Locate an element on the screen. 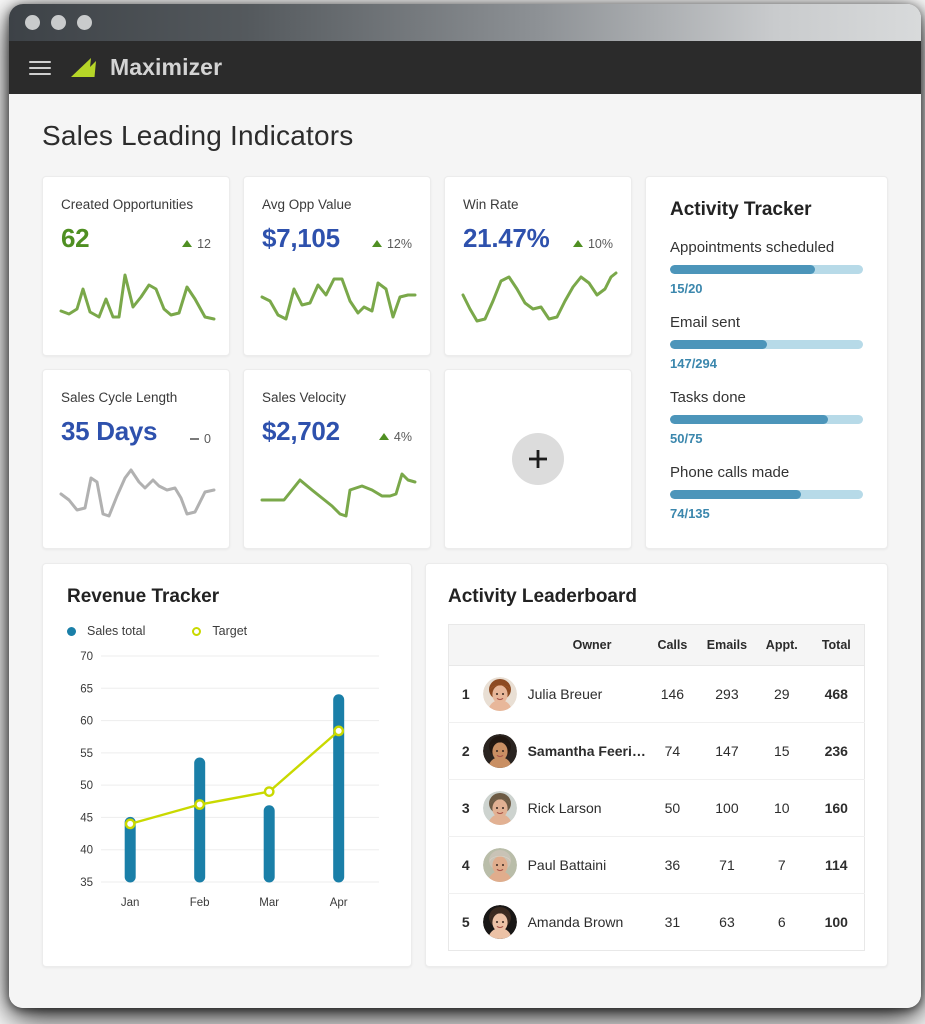 The height and width of the screenshot is (1024, 925). tracker-item-email-sent: Email sent 147/294 is located at coordinates (766, 342).